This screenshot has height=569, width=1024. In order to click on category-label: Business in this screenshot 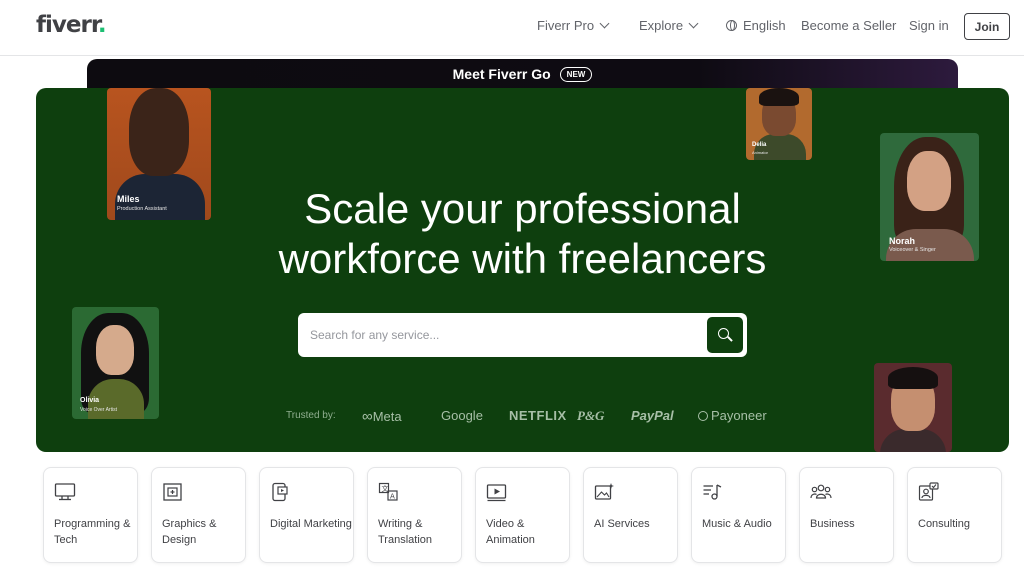, I will do `click(832, 524)`.